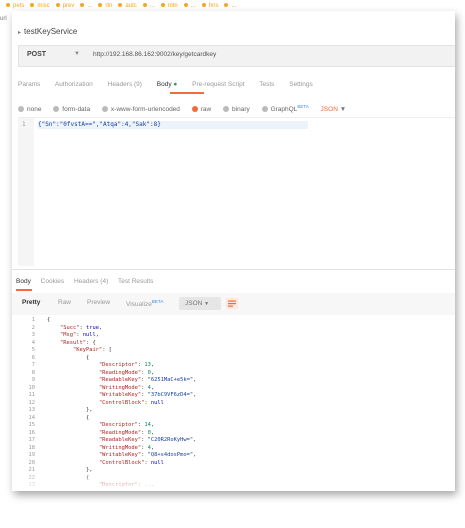  I want to click on view-visualize-button: VisualizeBETA, so click(144, 303).